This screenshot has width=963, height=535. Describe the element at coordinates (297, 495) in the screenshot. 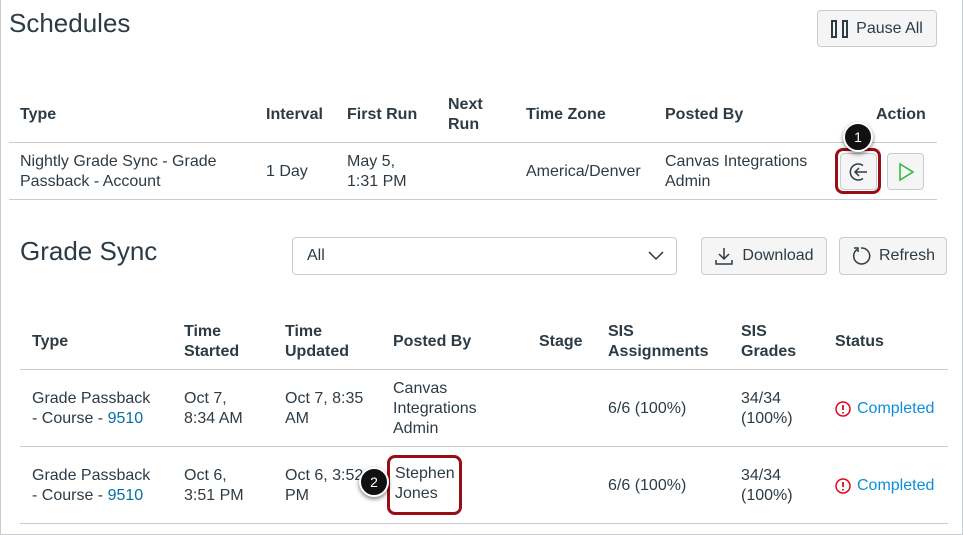

I see `t: PM` at that location.